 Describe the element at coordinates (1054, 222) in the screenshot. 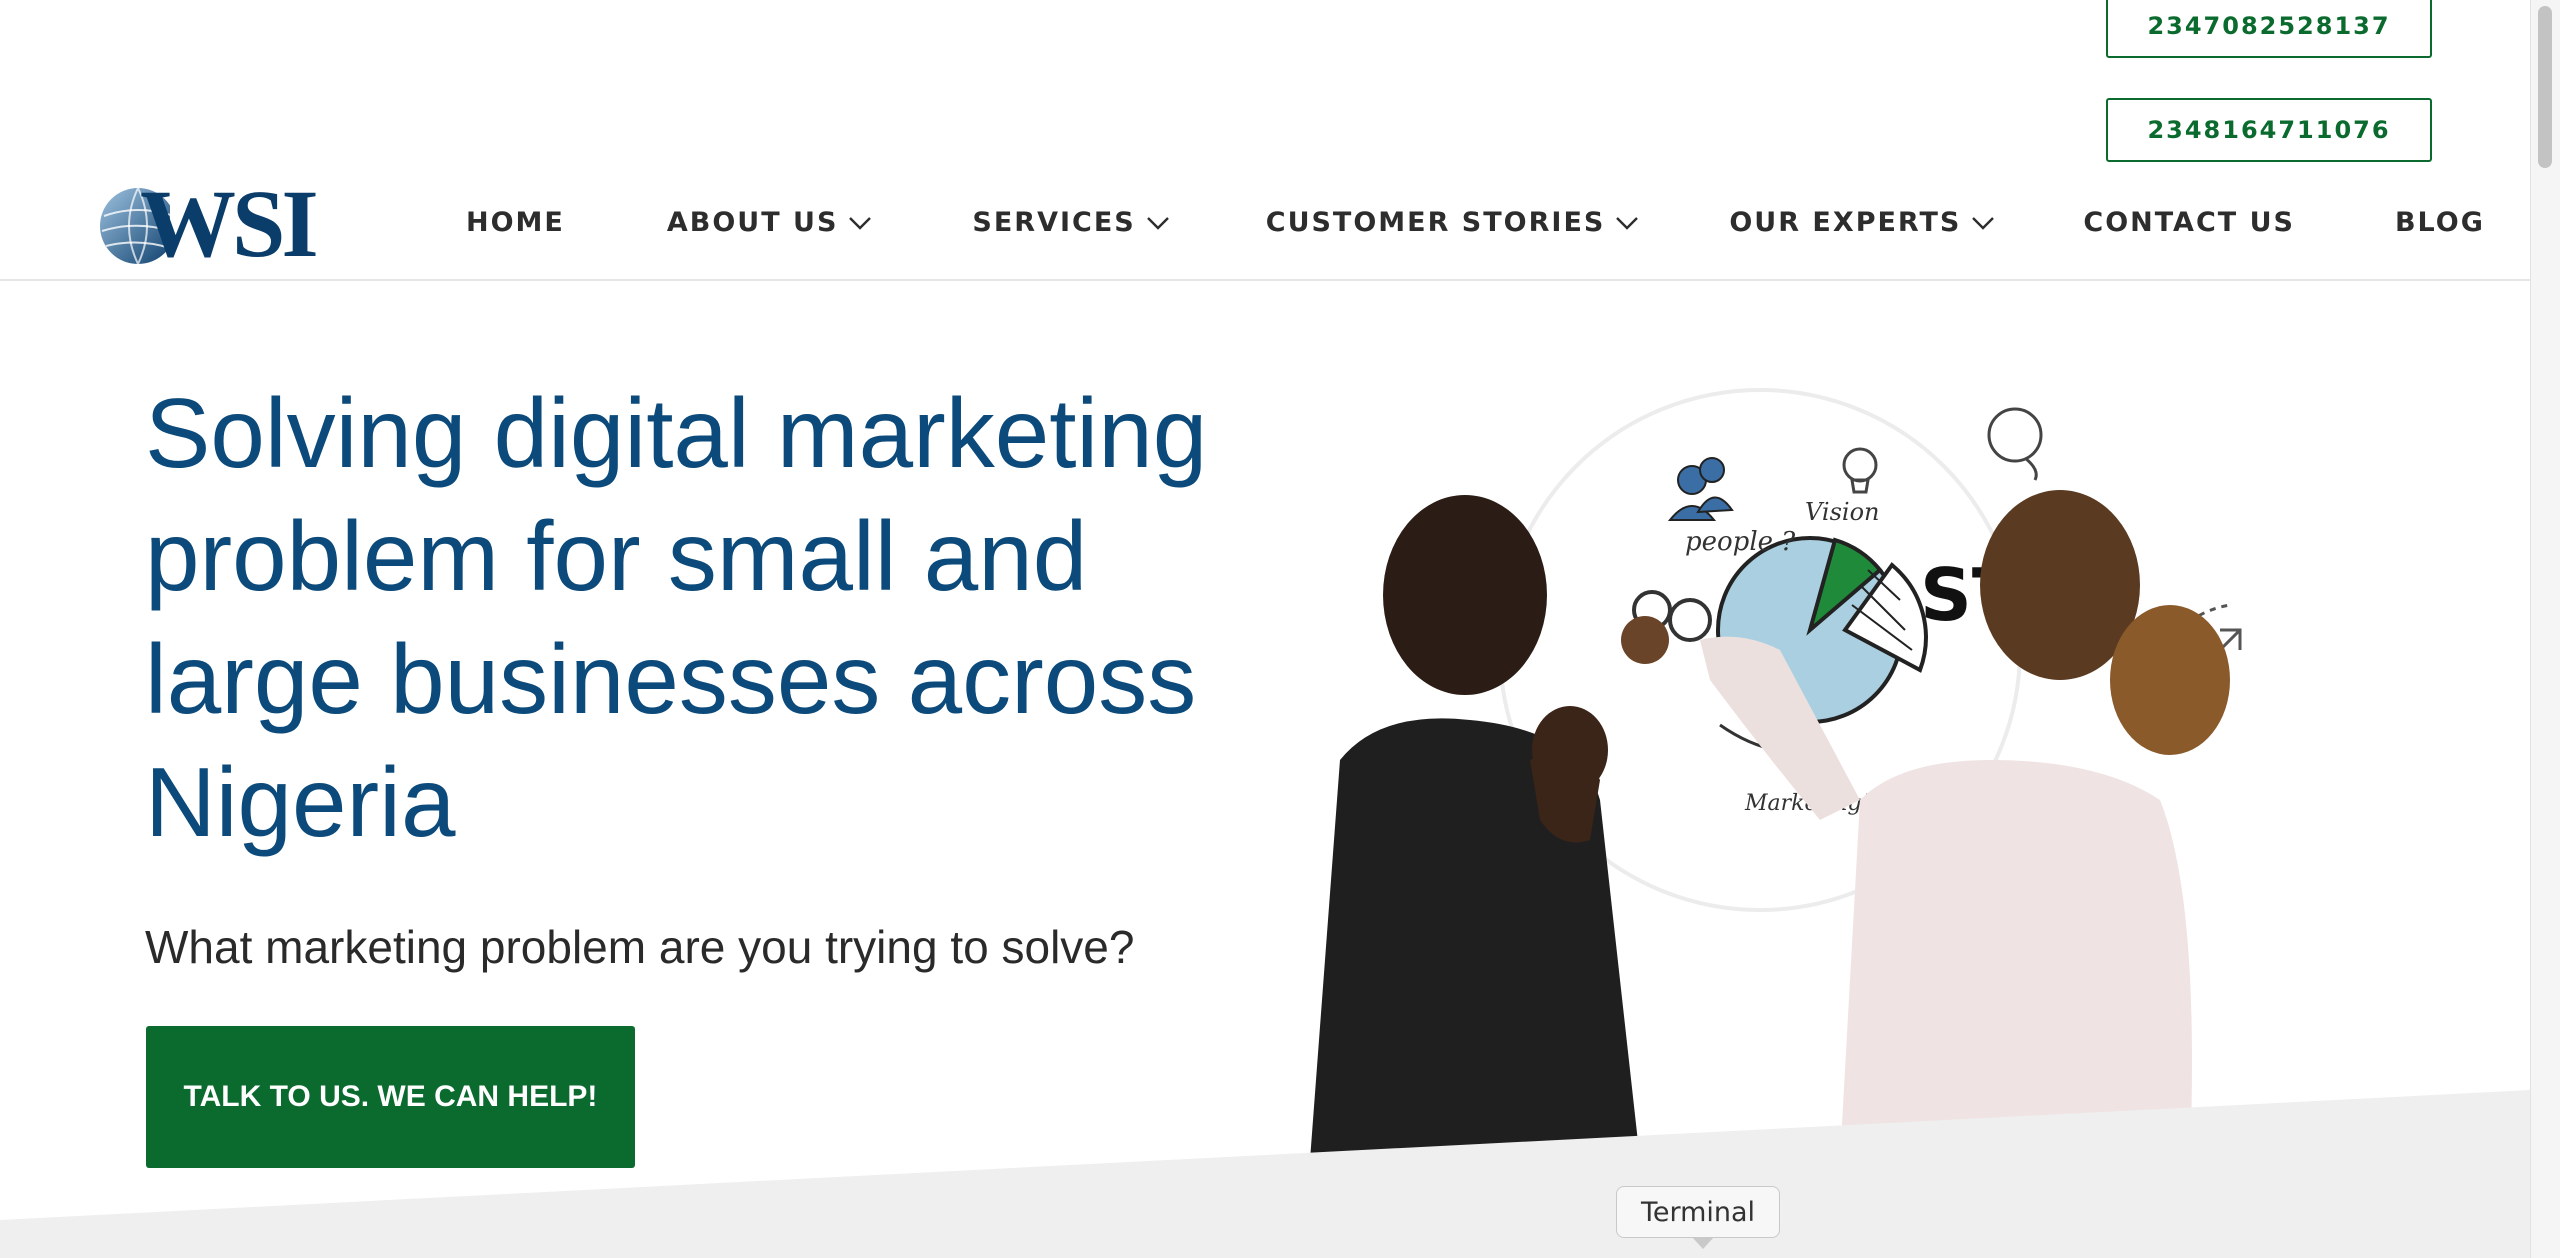

I see `nav-services-label: SERVICES` at that location.